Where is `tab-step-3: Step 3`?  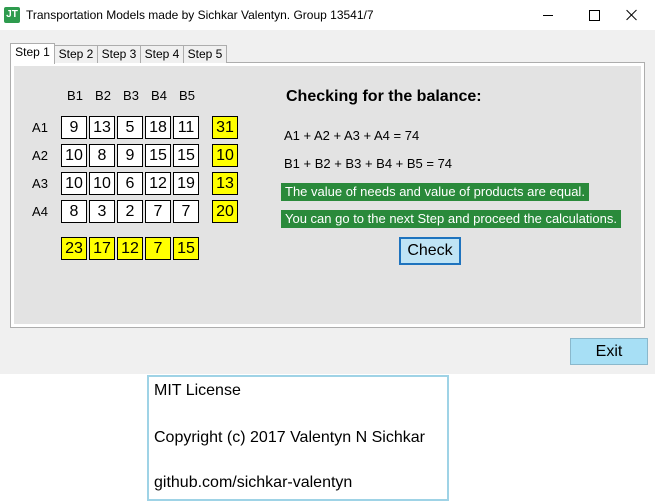
tab-step-3: Step 3 is located at coordinates (119, 54).